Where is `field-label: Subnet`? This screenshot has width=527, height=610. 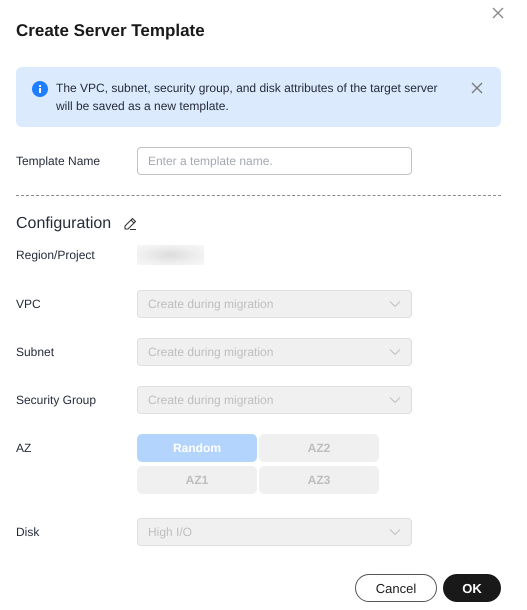
field-label: Subnet is located at coordinates (36, 352).